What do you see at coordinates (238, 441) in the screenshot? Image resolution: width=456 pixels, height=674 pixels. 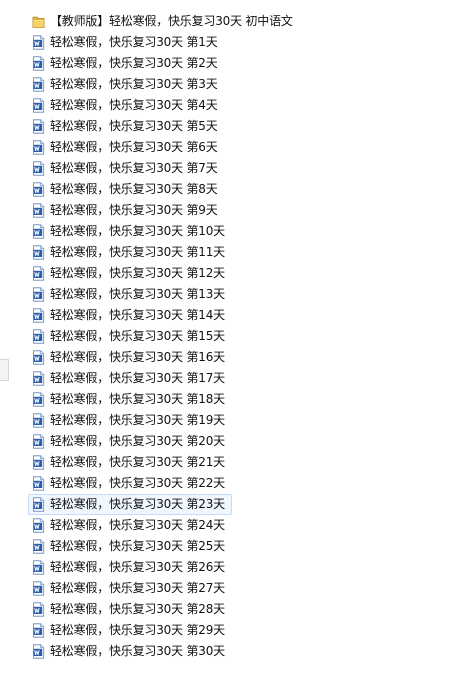 I see `file-item: 轻松寒假，快乐复习30天 第20天` at bounding box center [238, 441].